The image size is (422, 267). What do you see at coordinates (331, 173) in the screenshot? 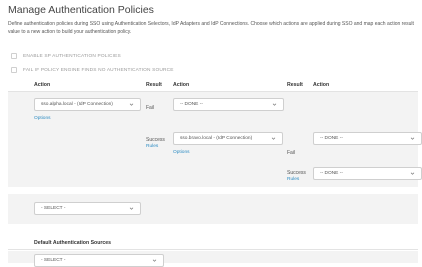
I see `nested-success-action-value: -- DONE --` at bounding box center [331, 173].